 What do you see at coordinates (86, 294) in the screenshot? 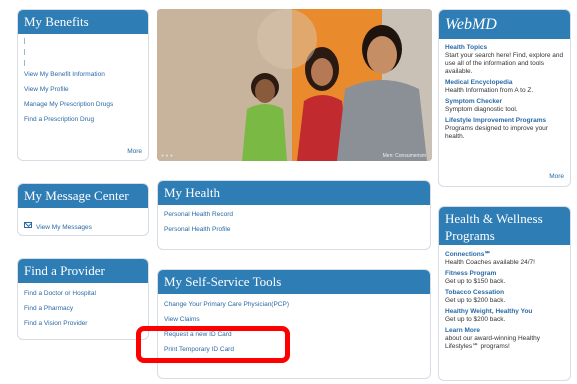
I see `find-doctor-link: Find a Doctor or Hospital` at bounding box center [86, 294].